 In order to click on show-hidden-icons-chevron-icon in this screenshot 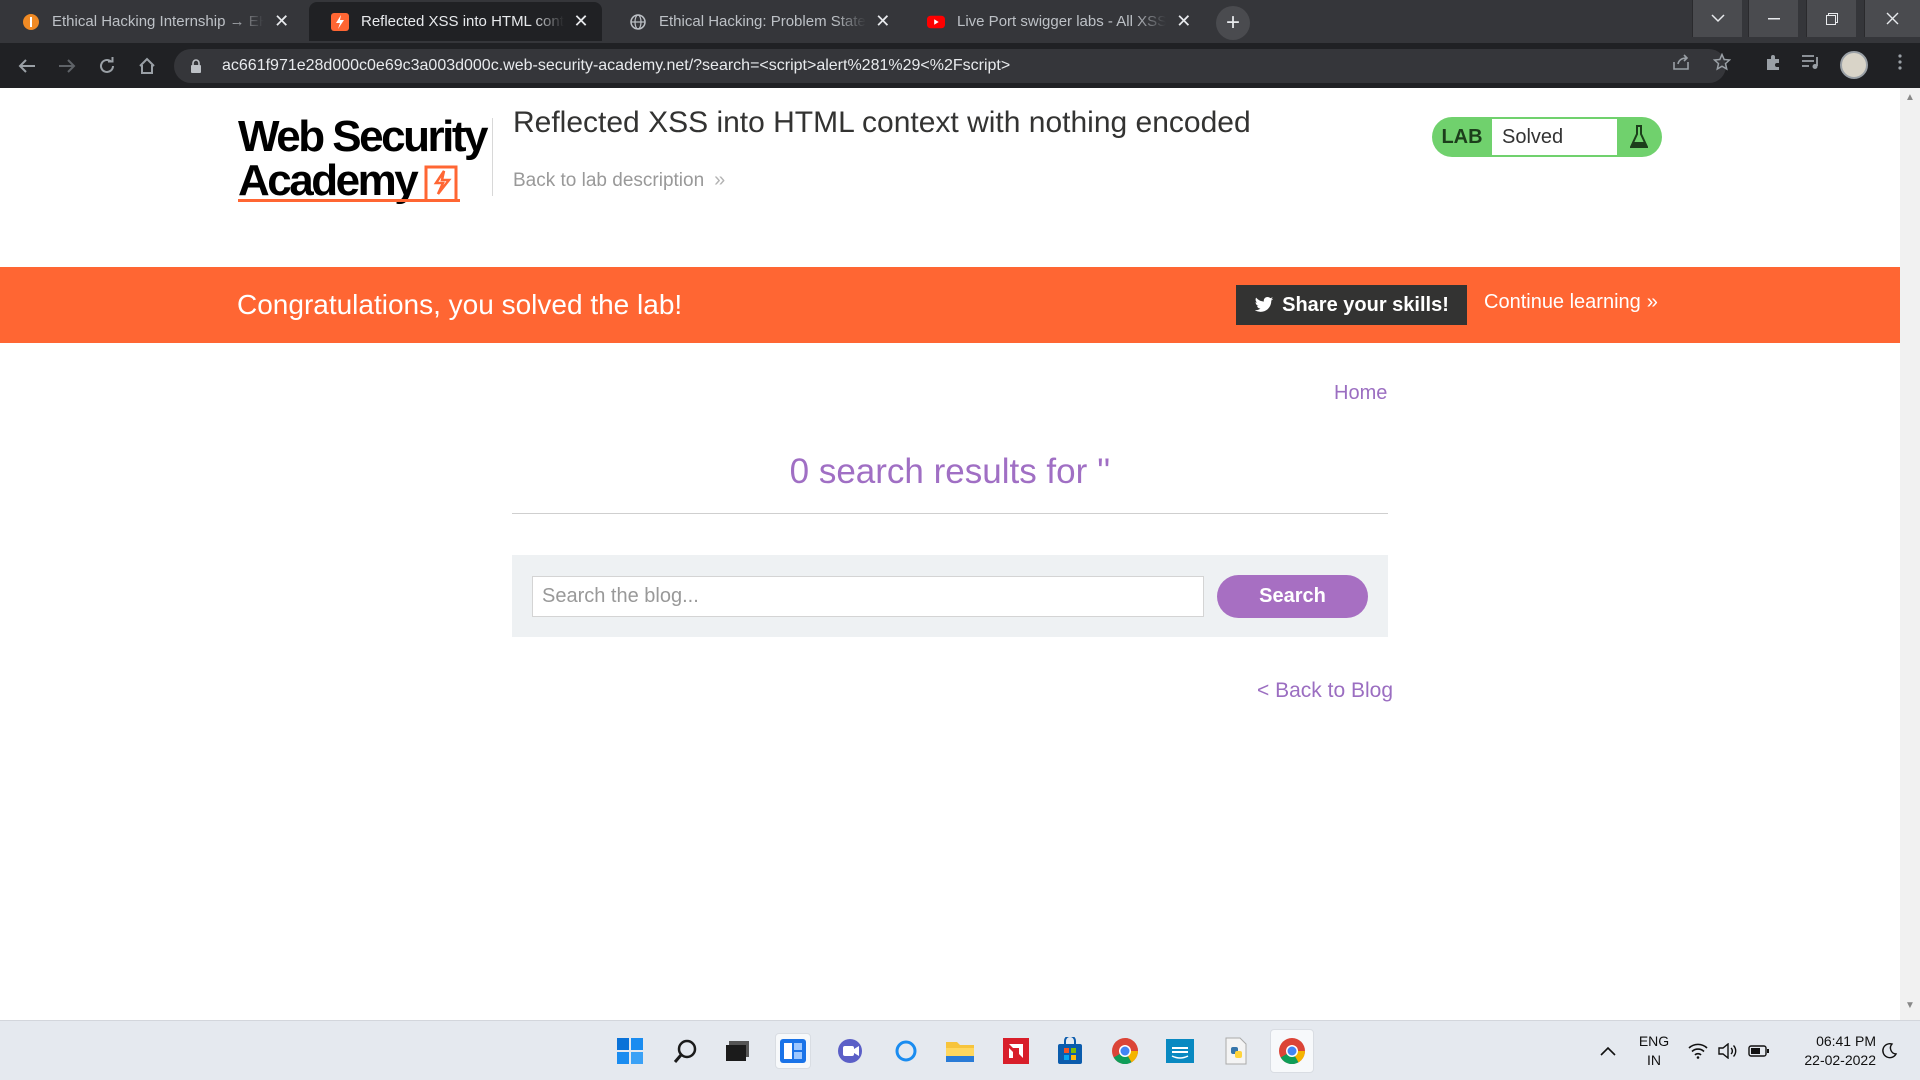, I will do `click(1608, 1050)`.